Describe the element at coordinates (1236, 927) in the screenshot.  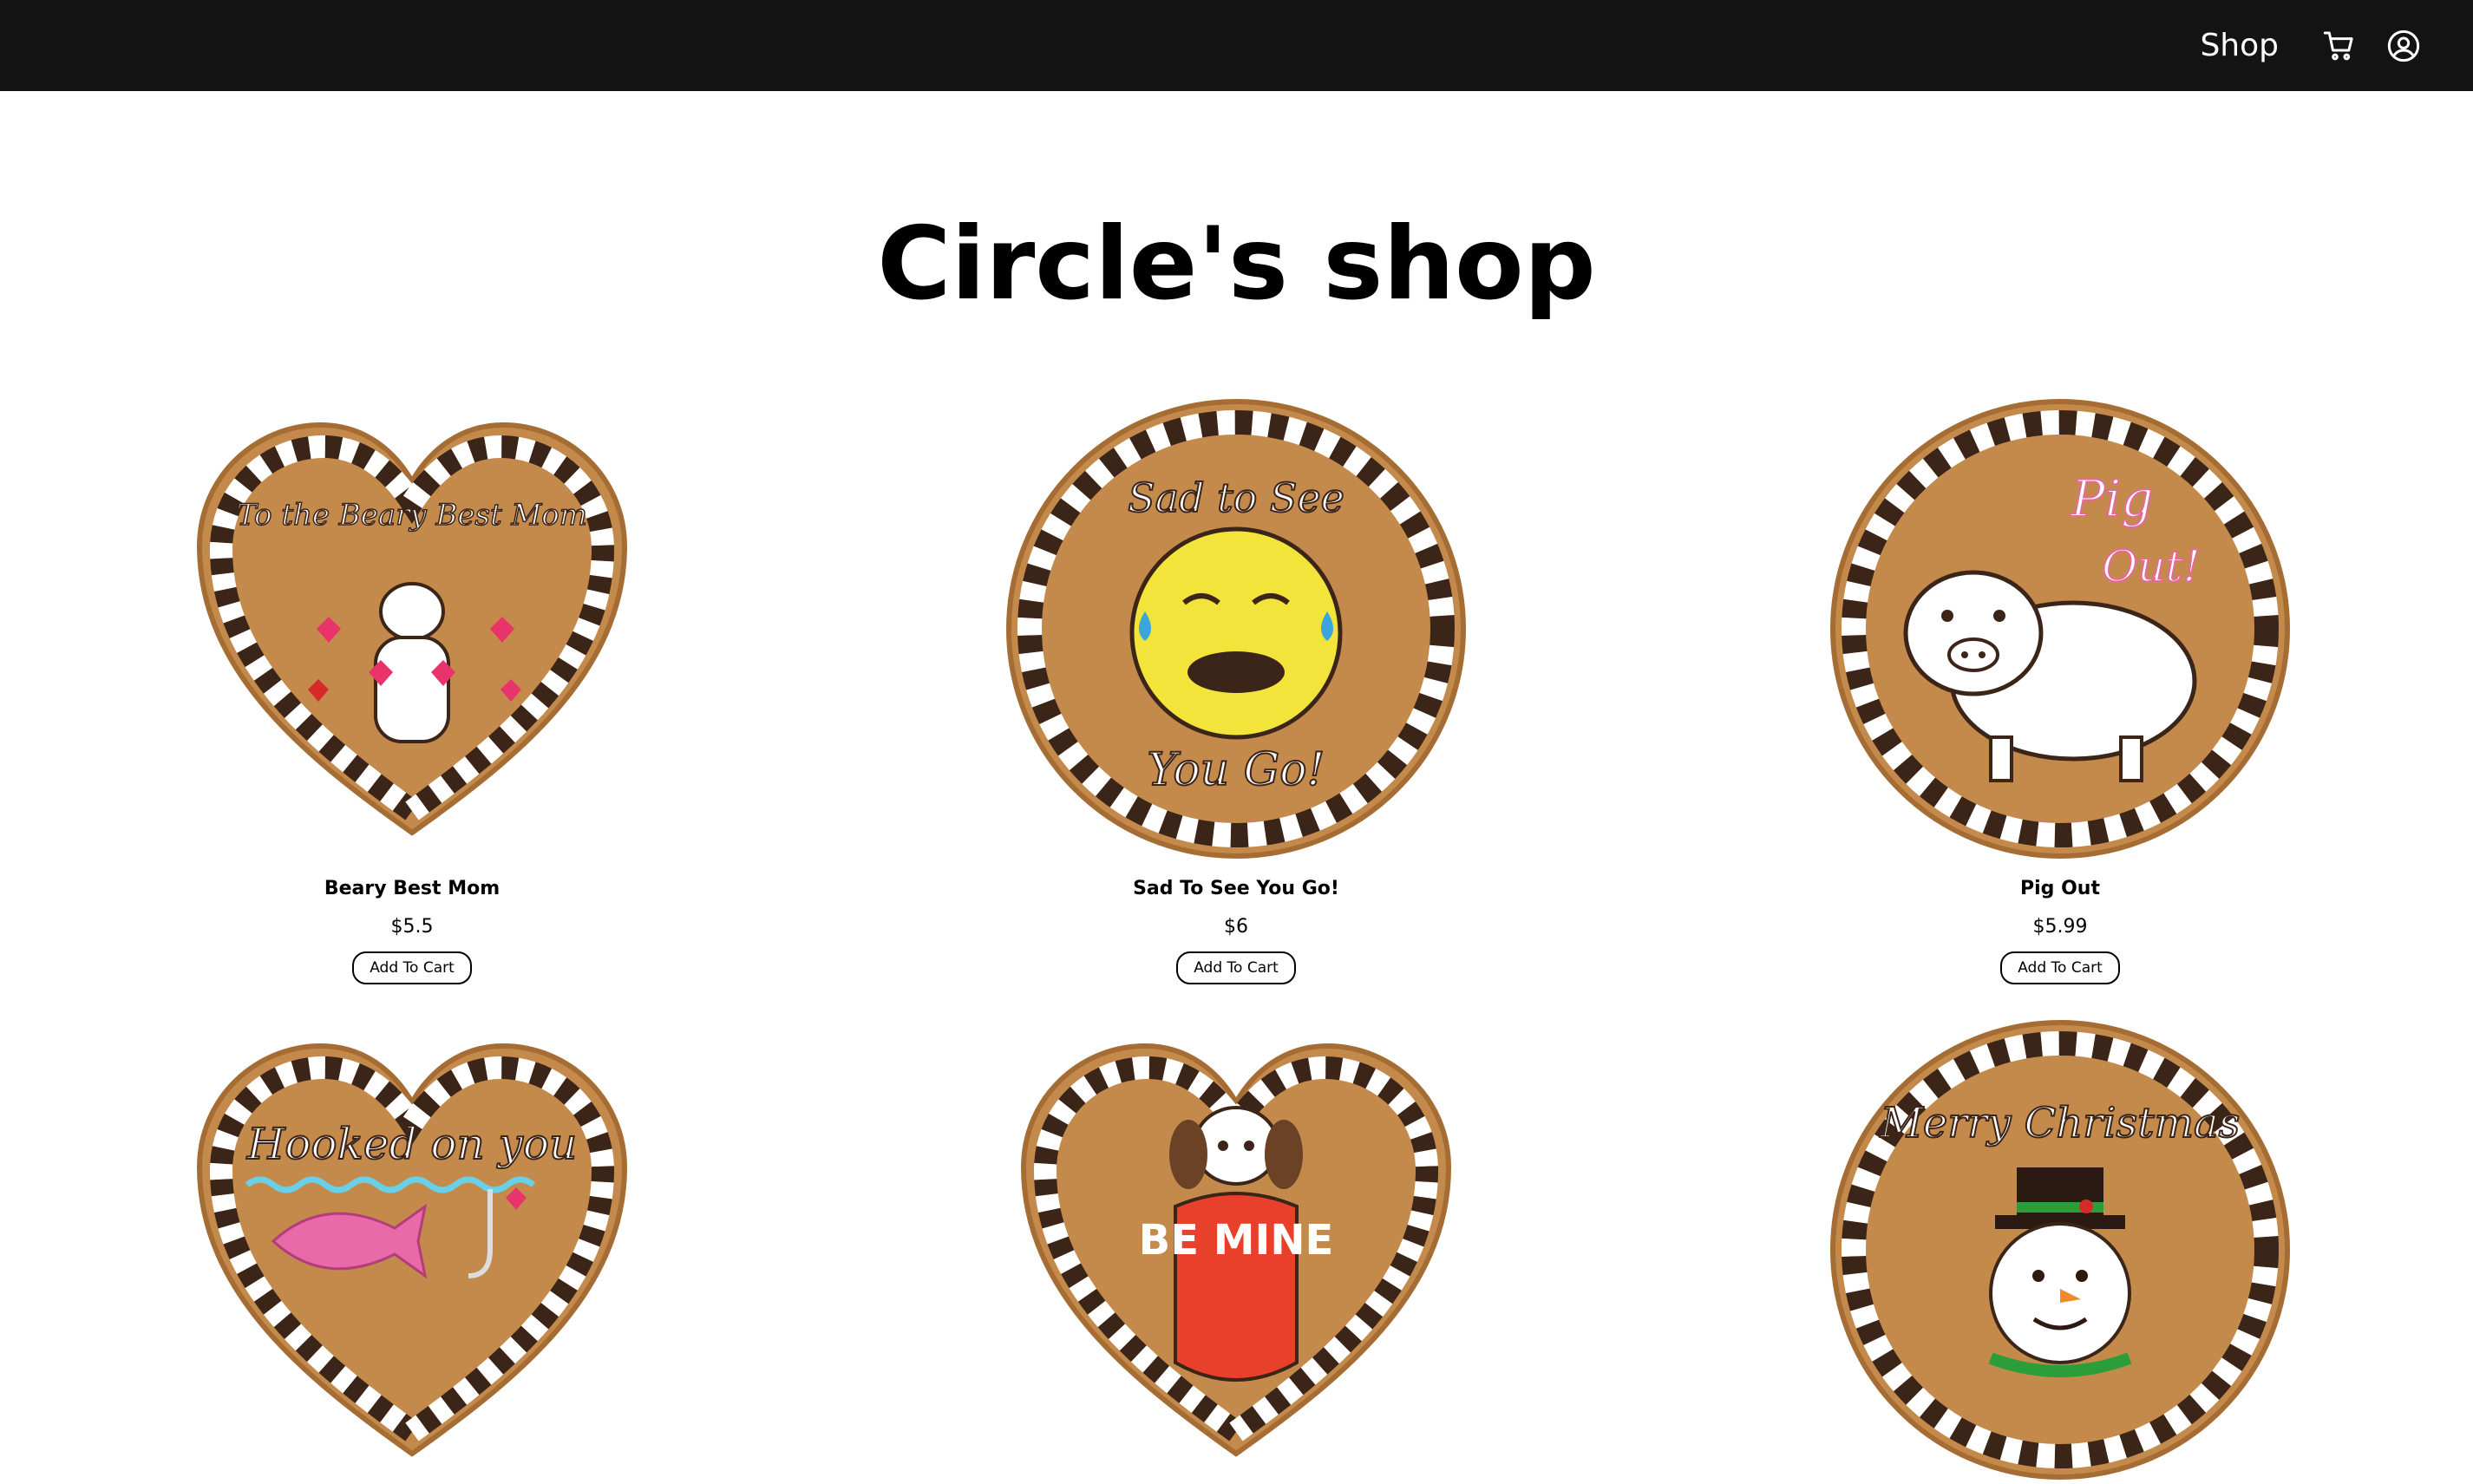
I see `product-price: $6` at that location.